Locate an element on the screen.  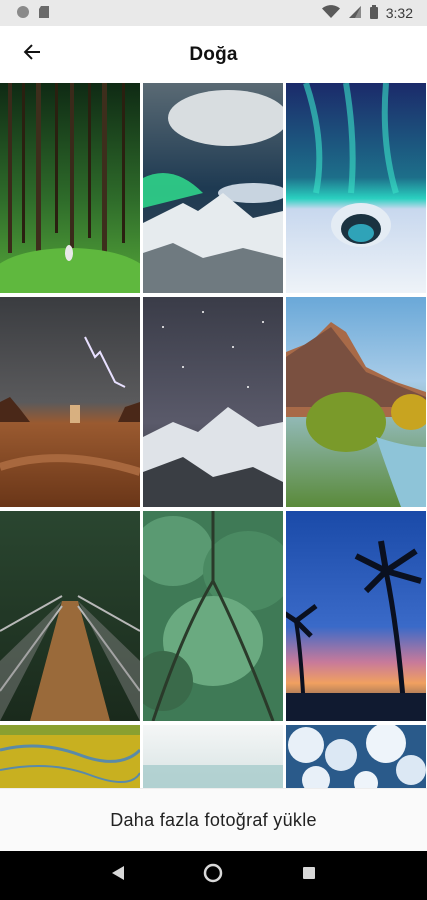
cell-signal-icon is located at coordinates (355, 13).